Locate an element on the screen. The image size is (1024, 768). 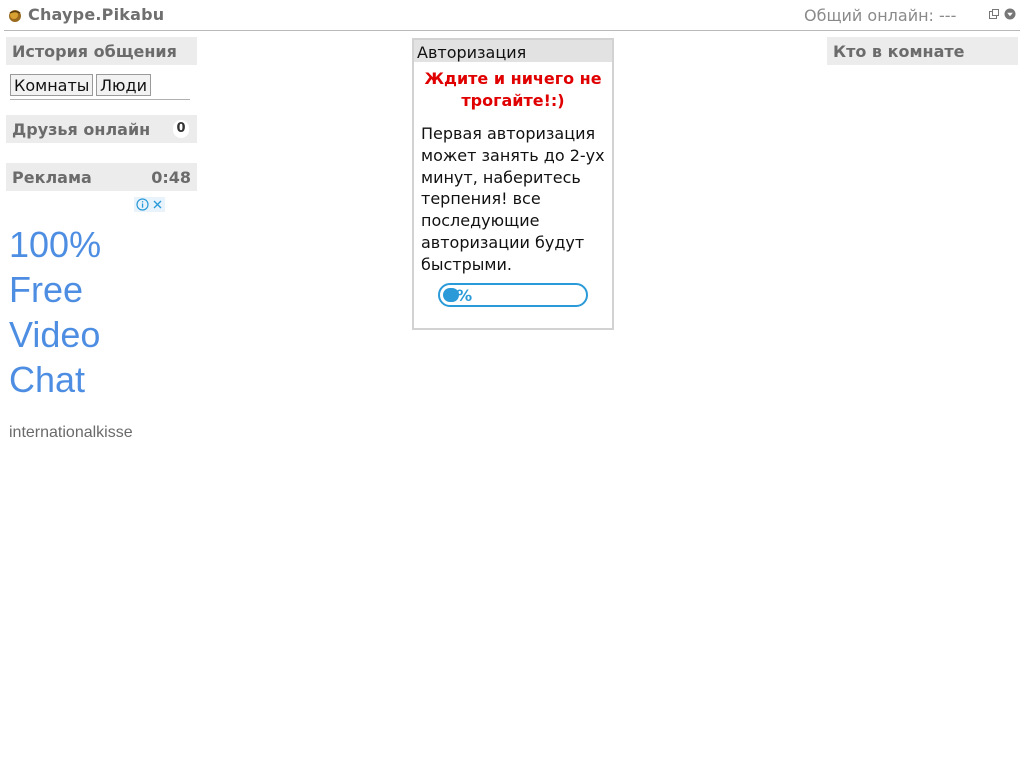
history-panel-header: История общения is located at coordinates (101, 51).